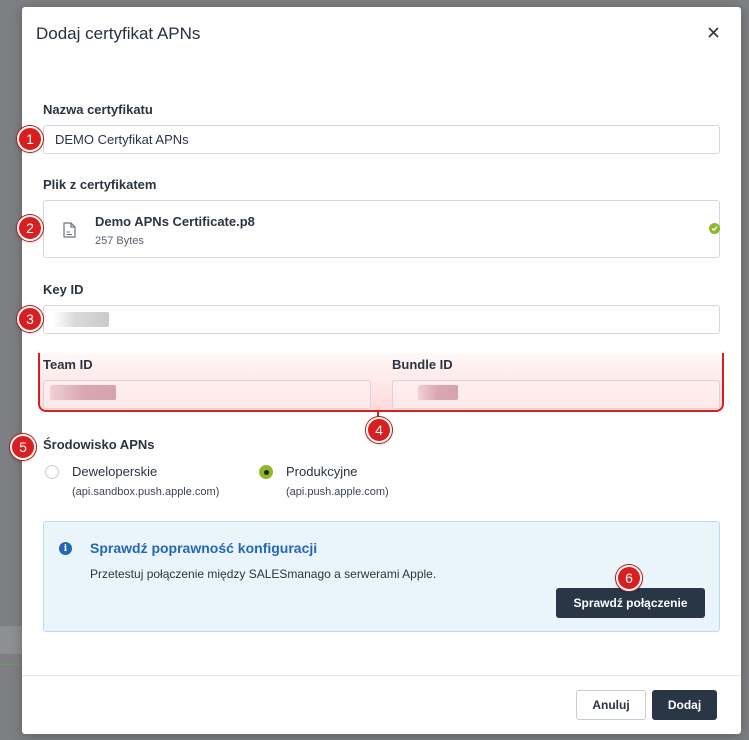 The height and width of the screenshot is (740, 749). I want to click on environment-label: Środowisko APNs, so click(99, 444).